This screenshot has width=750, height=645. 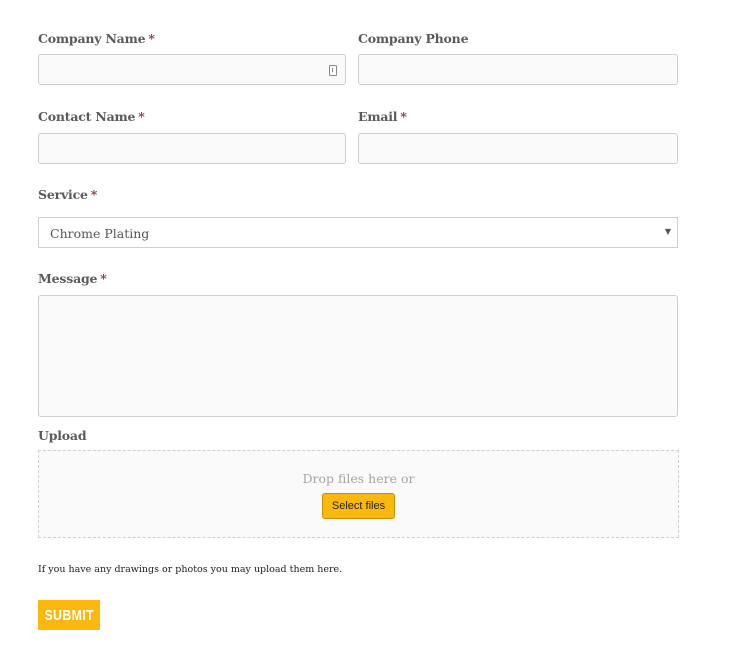 I want to click on upload-label: Upload, so click(x=62, y=435).